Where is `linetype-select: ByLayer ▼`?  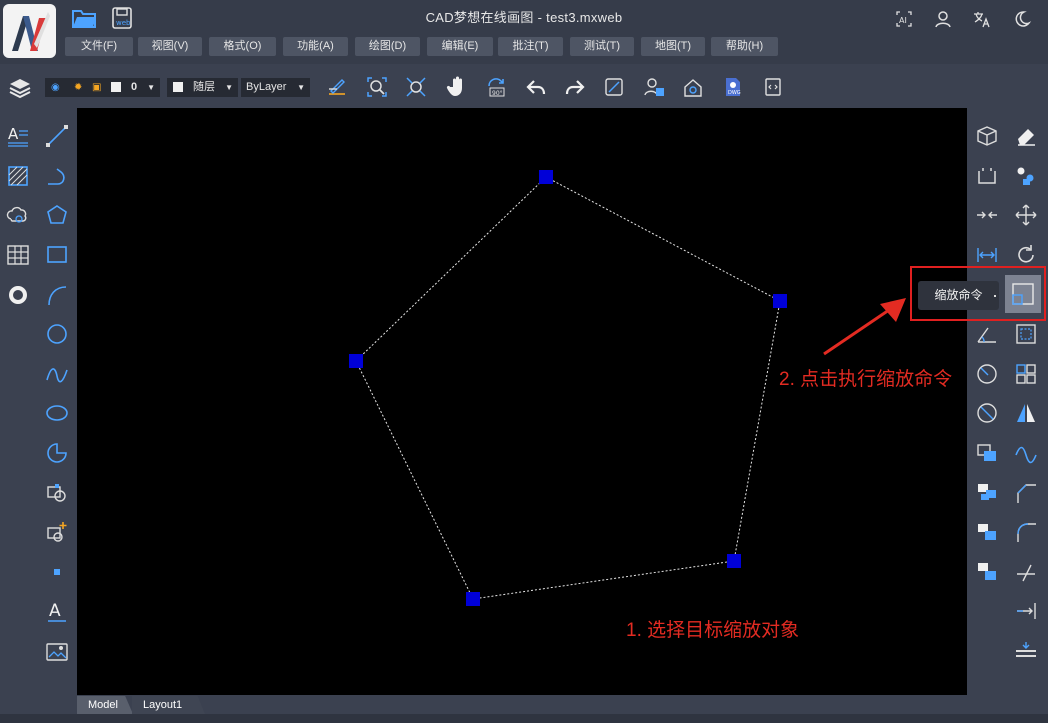 linetype-select: ByLayer ▼ is located at coordinates (275, 87).